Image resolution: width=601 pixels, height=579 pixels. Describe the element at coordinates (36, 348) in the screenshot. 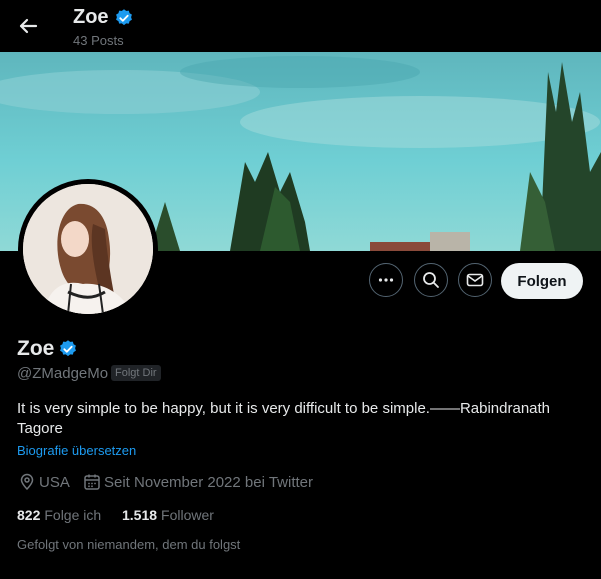

I see `profile-name: Zoe` at that location.